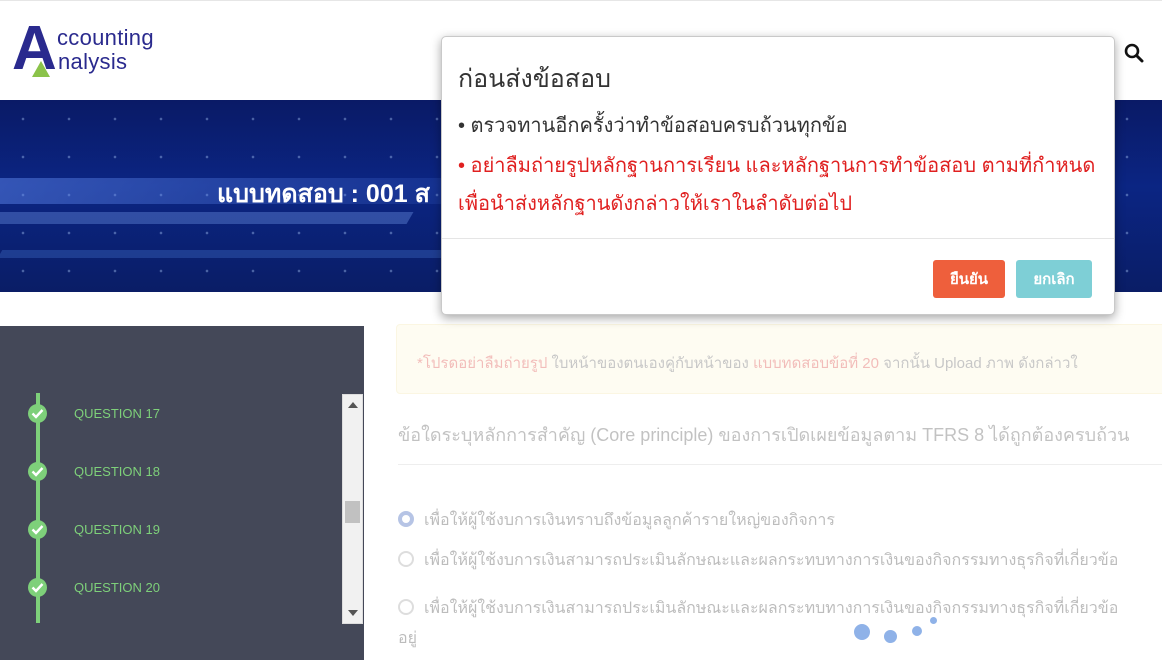  Describe the element at coordinates (534, 79) in the screenshot. I see `dialog-title: ก่อนส่งข้อสอบ` at that location.